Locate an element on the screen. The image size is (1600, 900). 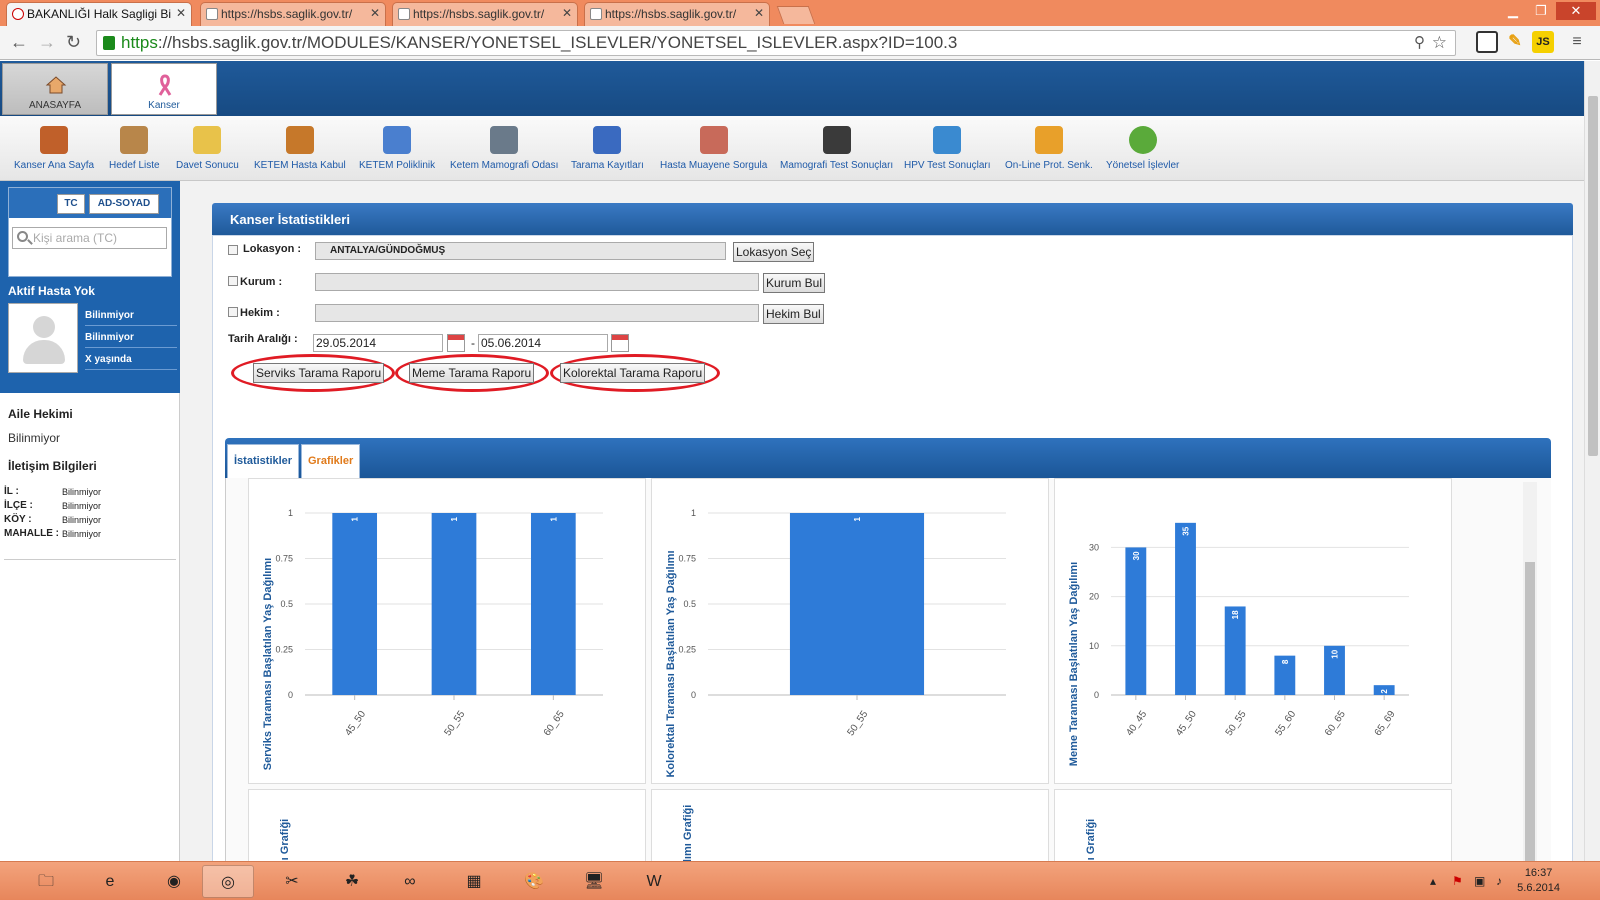
new-tab-button is located at coordinates (796, 15).